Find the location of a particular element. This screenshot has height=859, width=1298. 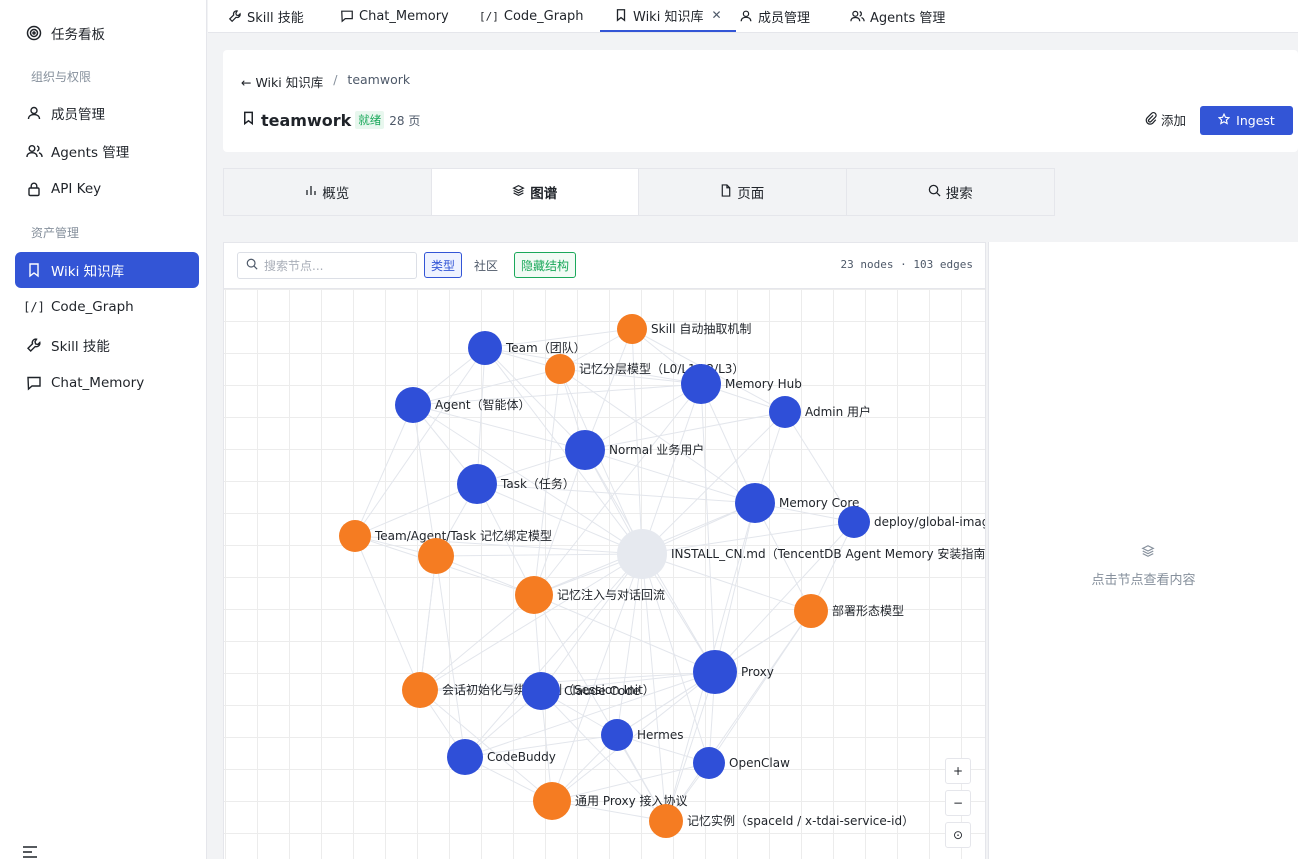

graph-node-label: 部署形态模型 is located at coordinates (868, 610).